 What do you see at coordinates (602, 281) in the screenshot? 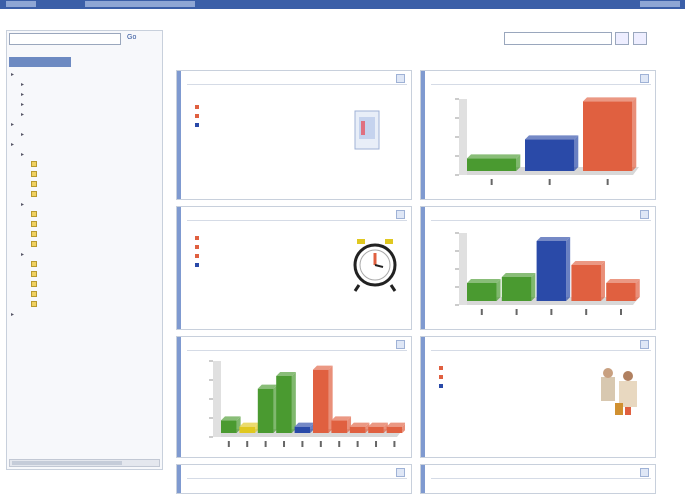
I see `bar-side` at bounding box center [602, 281].